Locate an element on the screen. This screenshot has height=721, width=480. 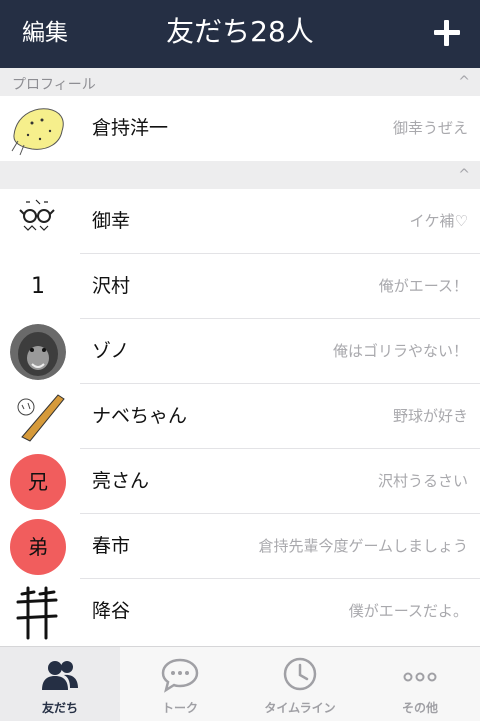
chat-bubble-icon is located at coordinates (180, 675).